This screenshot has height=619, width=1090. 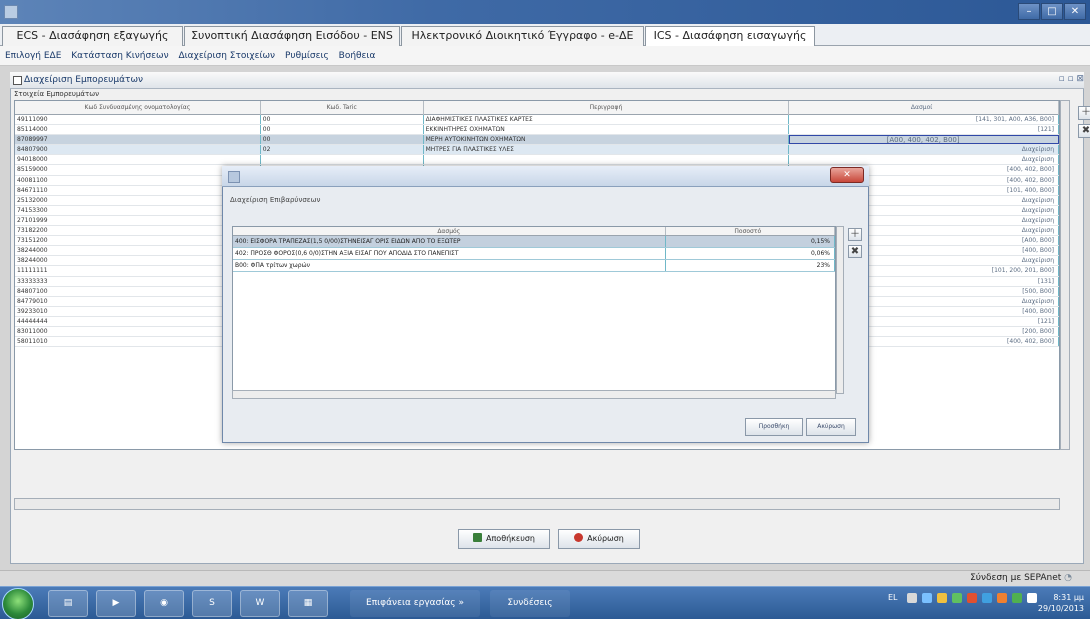 What do you see at coordinates (1065, 275) in the screenshot?
I see `table-vertical-scrollbar` at bounding box center [1065, 275].